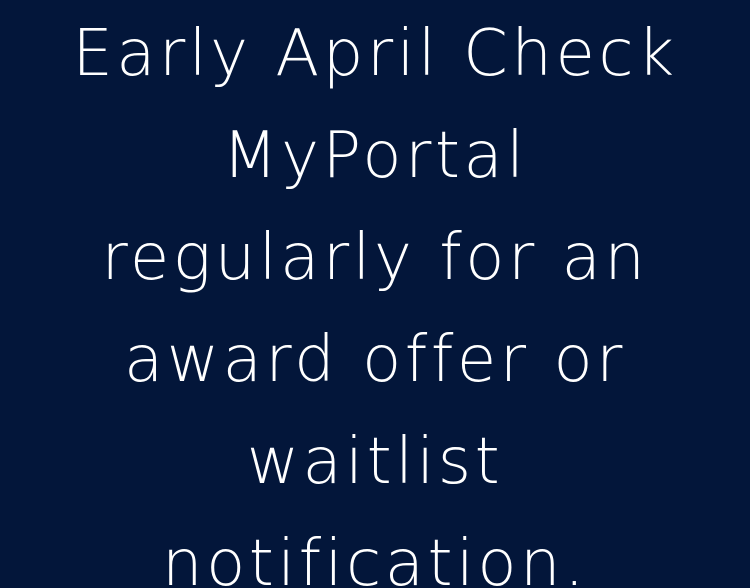 Image resolution: width=750 pixels, height=588 pixels. What do you see at coordinates (374, 557) in the screenshot?
I see `text-line: notification.` at bounding box center [374, 557].